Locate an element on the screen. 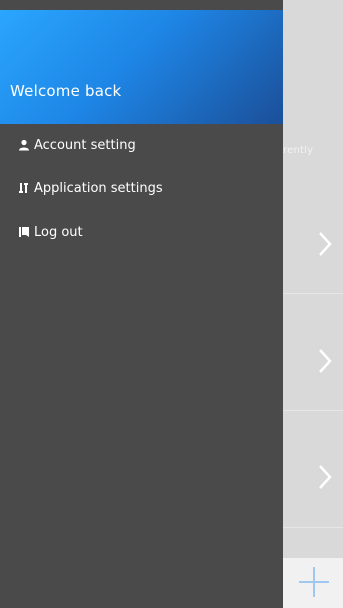  plus-icon is located at coordinates (314, 582).